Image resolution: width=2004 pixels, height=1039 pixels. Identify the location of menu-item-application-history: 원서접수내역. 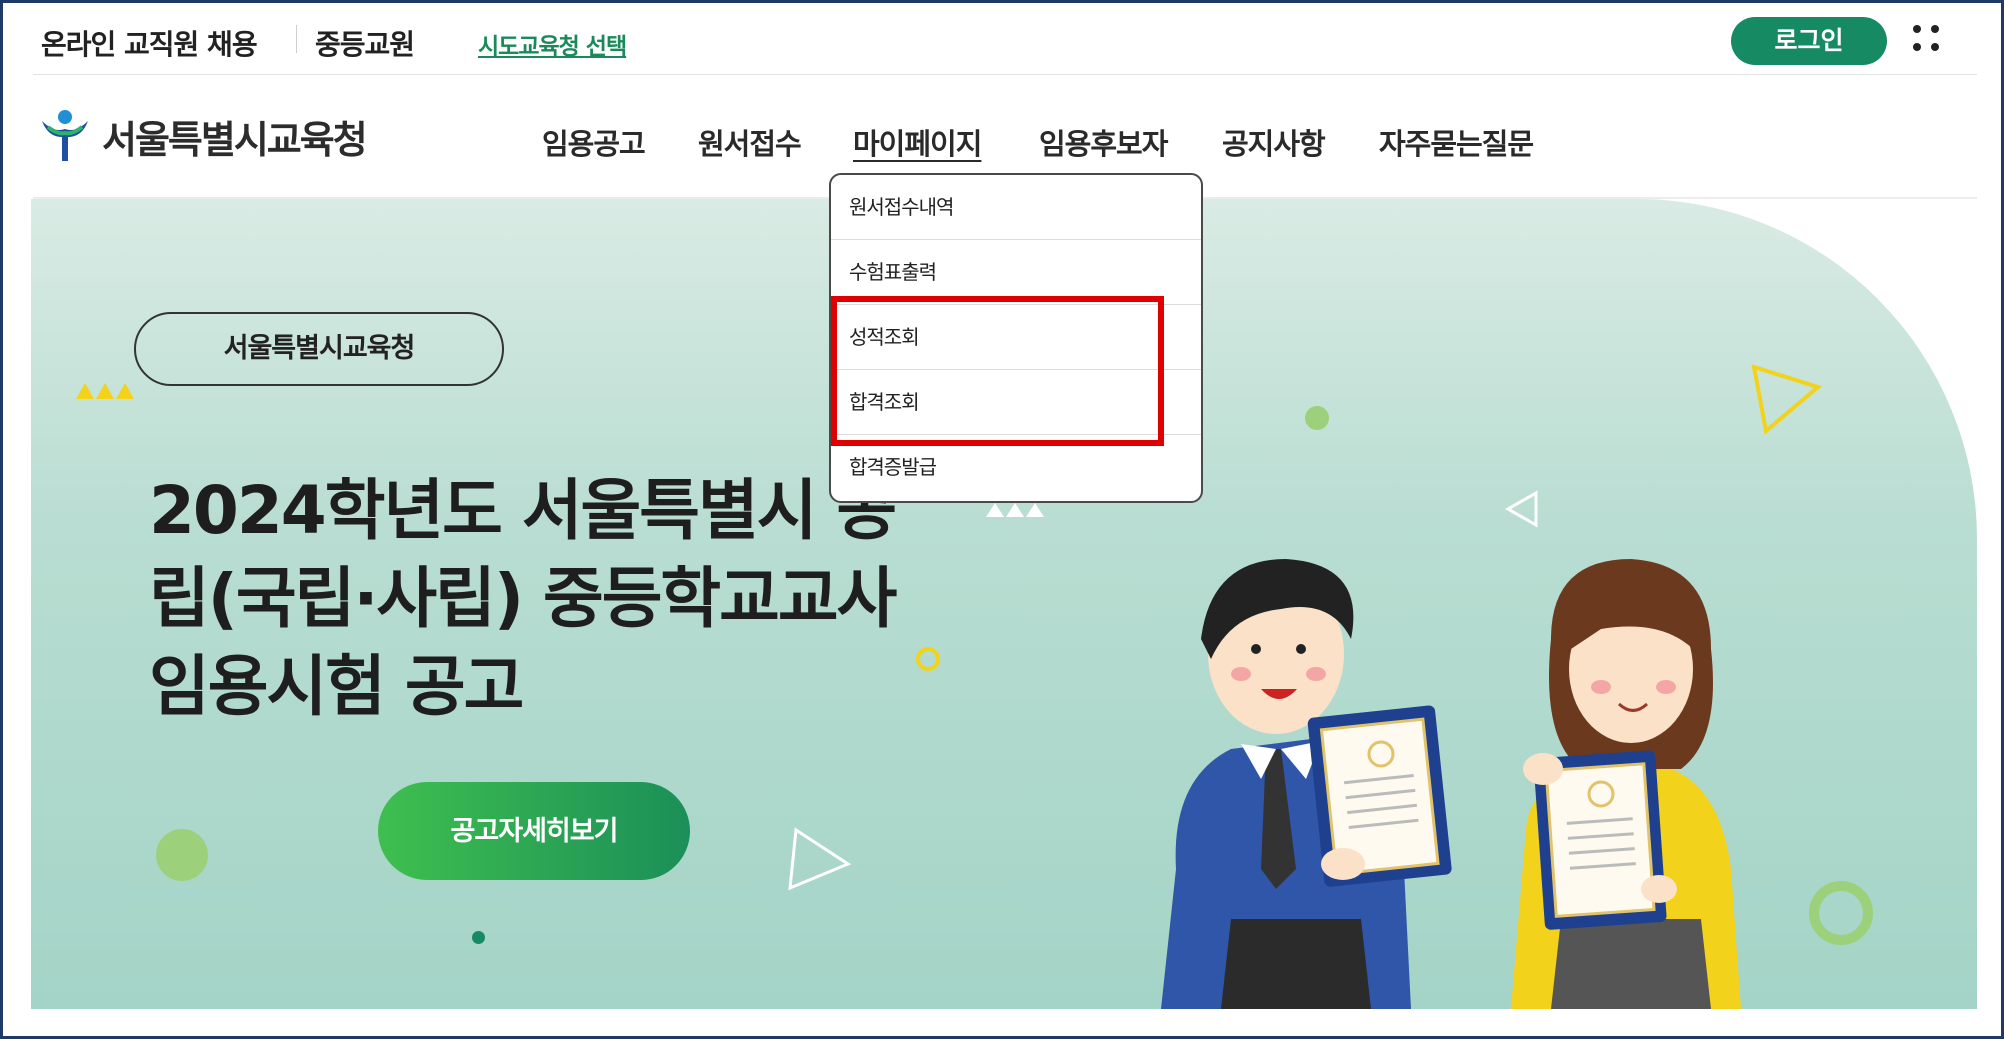
(1016, 207).